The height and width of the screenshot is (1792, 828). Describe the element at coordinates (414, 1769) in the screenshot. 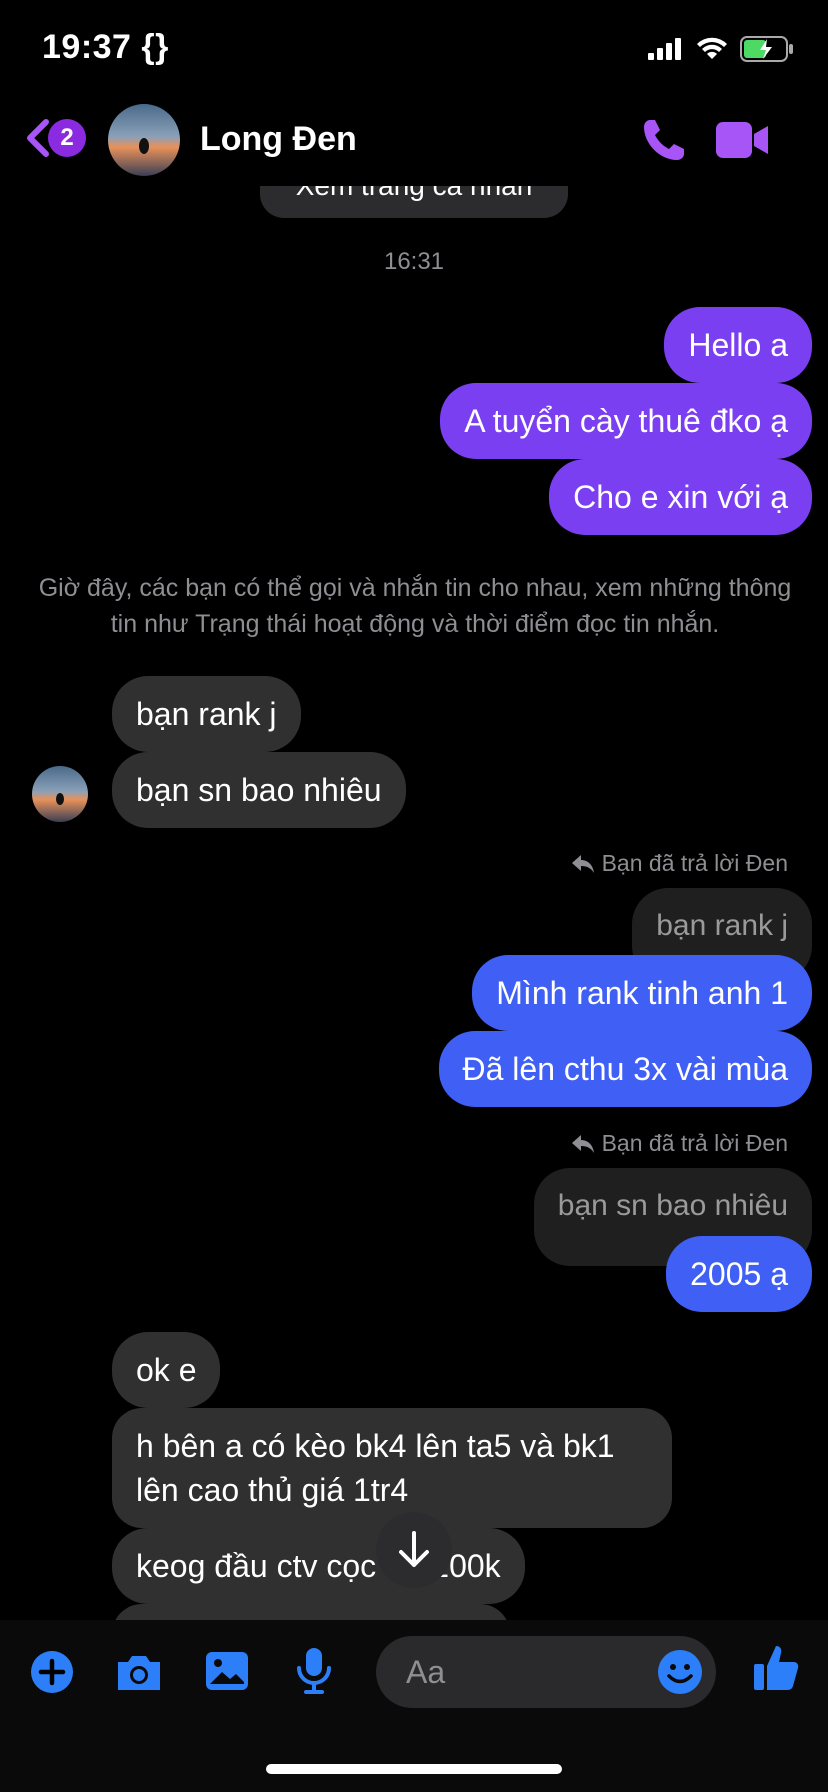

I see `home-indicator` at that location.